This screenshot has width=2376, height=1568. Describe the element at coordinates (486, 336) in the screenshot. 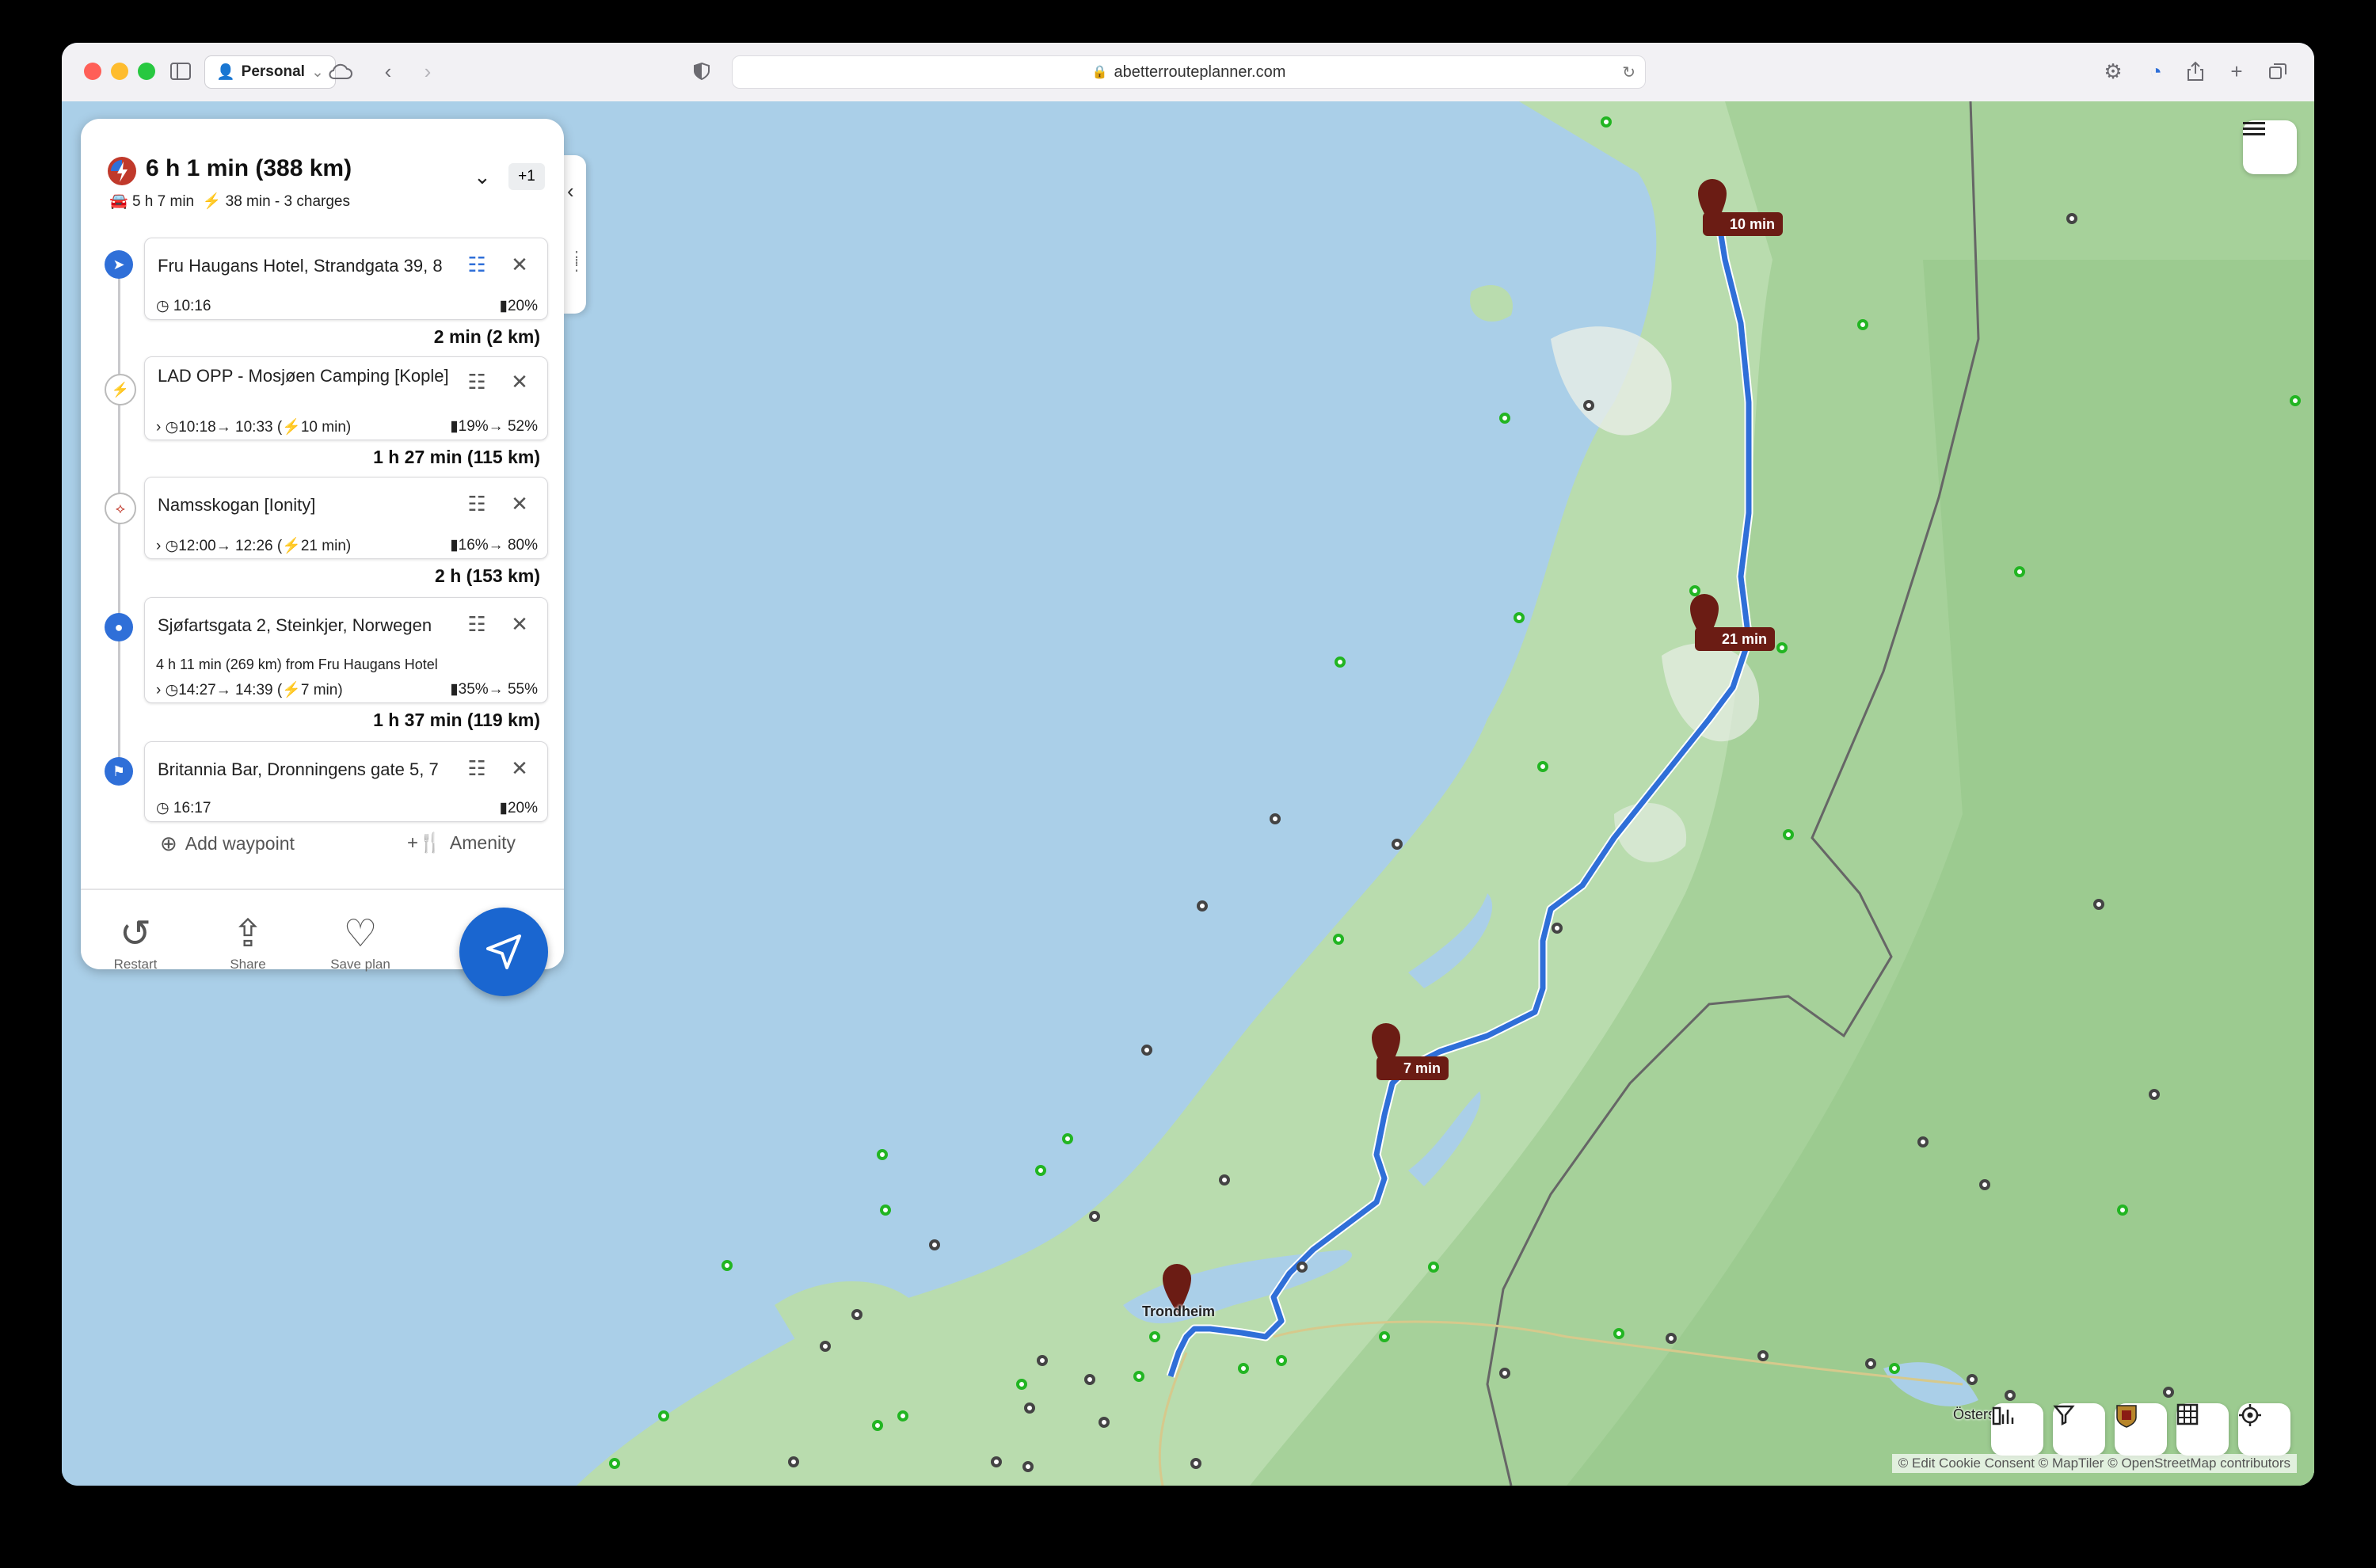

I see `leg-duration: 2 min (2 km)` at that location.